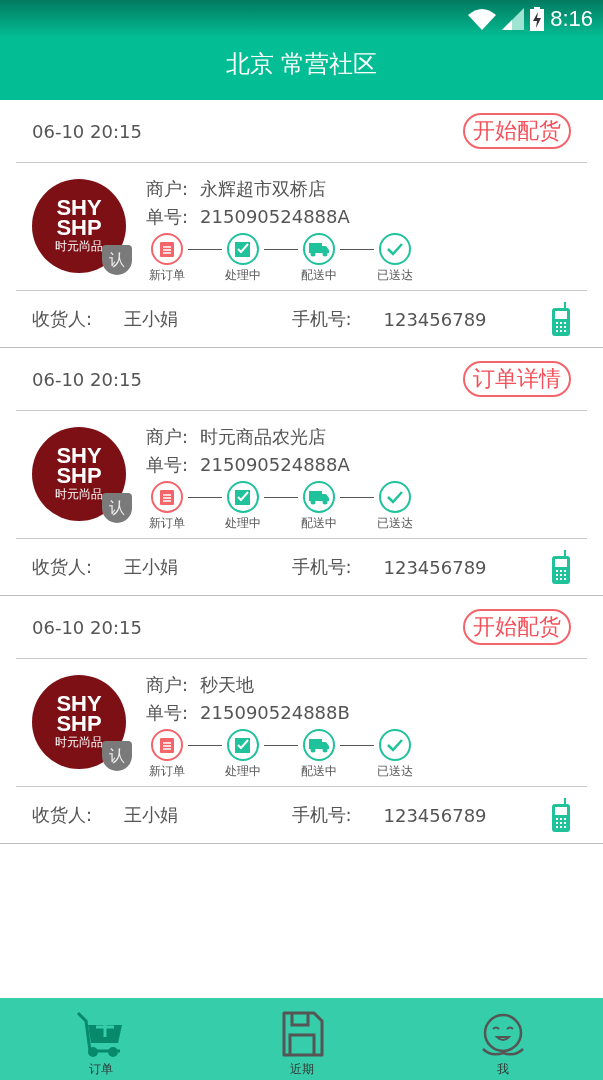  I want to click on order-number: 215090524888B, so click(275, 713).